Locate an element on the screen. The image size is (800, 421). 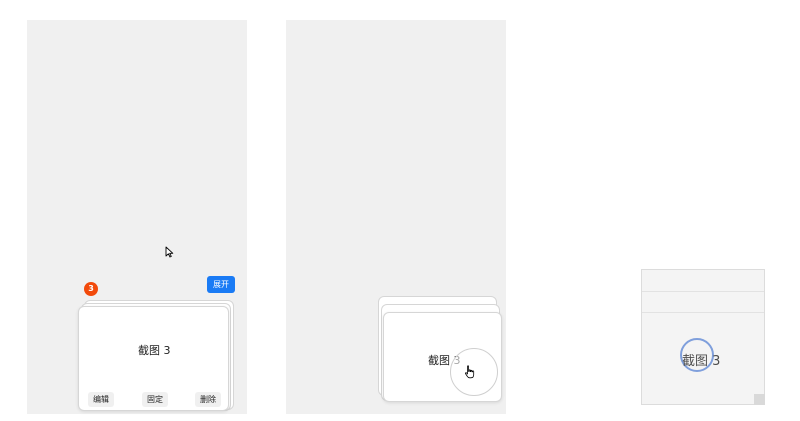
hand-pointer-icon is located at coordinates (470, 372).